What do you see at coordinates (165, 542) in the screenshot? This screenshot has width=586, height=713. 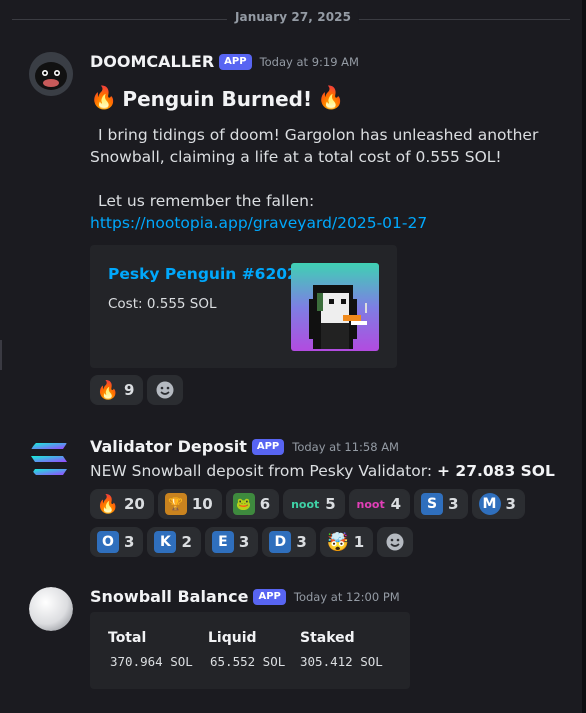 I see `letter-k-icon: K` at bounding box center [165, 542].